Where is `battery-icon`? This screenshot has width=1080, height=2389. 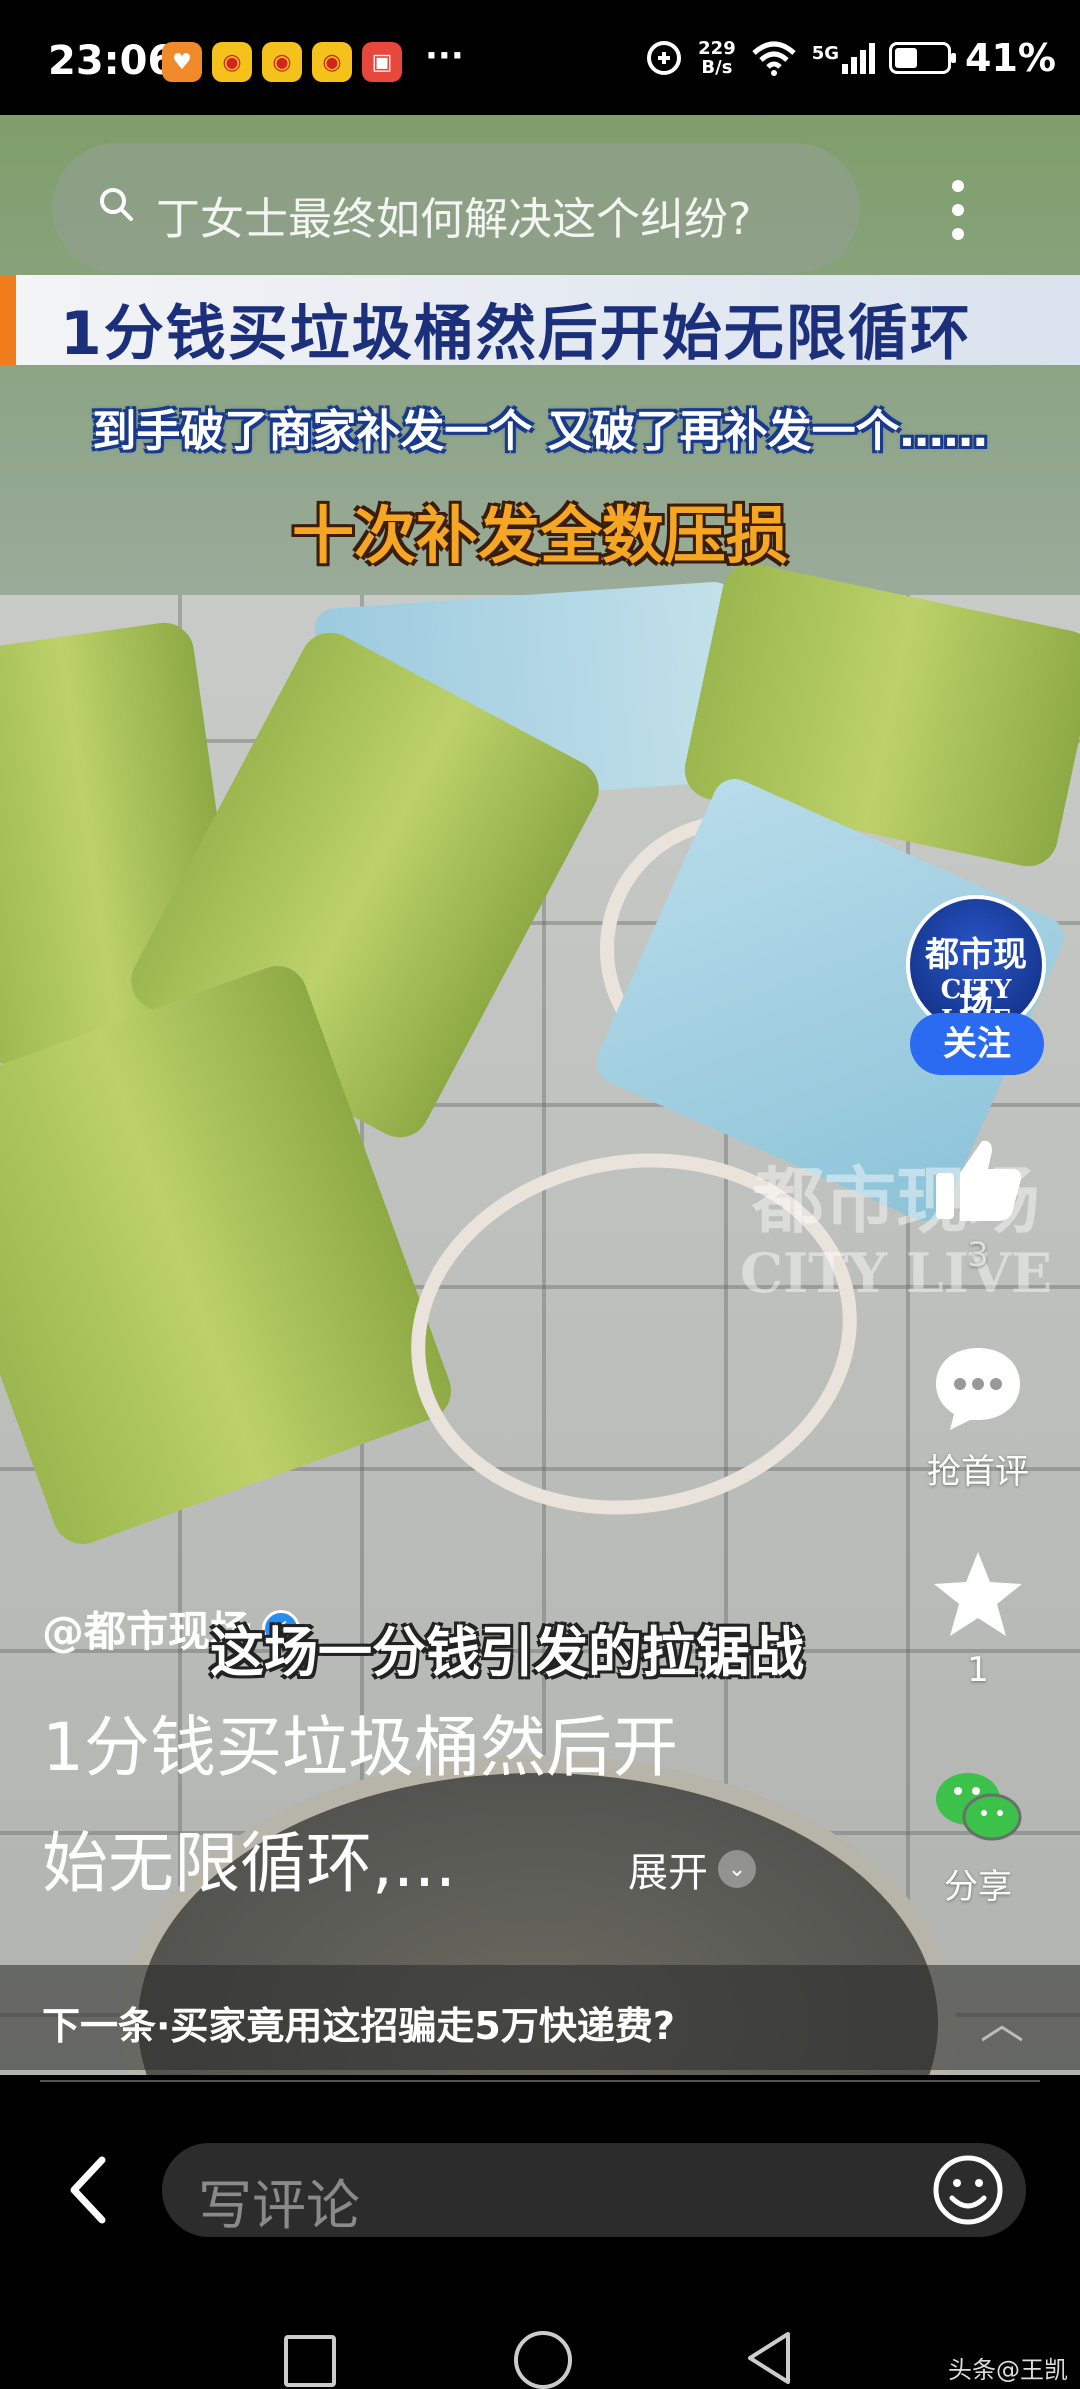 battery-icon is located at coordinates (923, 58).